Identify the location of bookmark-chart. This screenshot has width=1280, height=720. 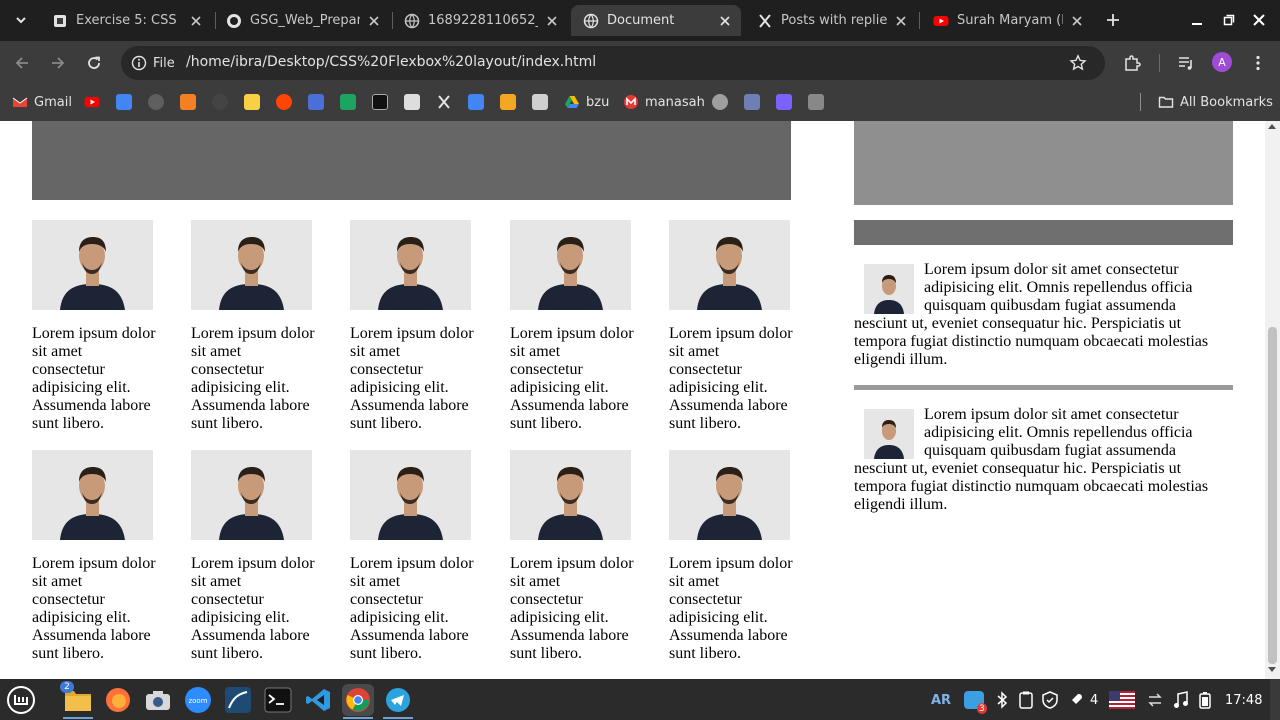
(476, 102).